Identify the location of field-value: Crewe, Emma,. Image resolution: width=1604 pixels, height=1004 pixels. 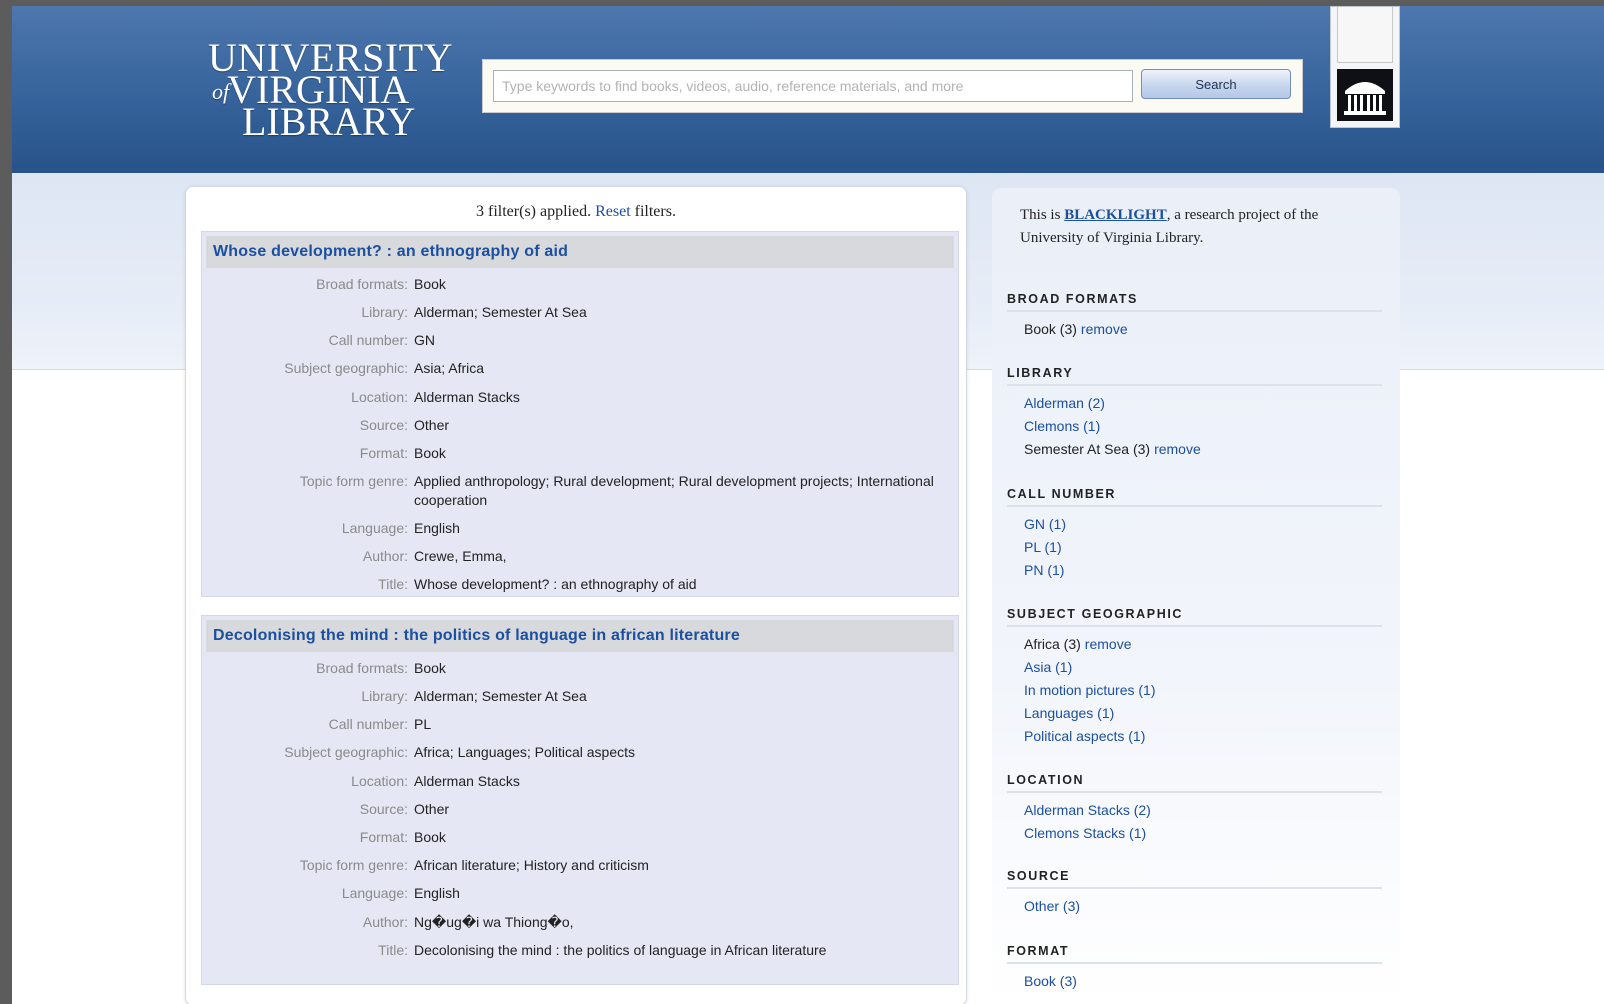
(460, 556).